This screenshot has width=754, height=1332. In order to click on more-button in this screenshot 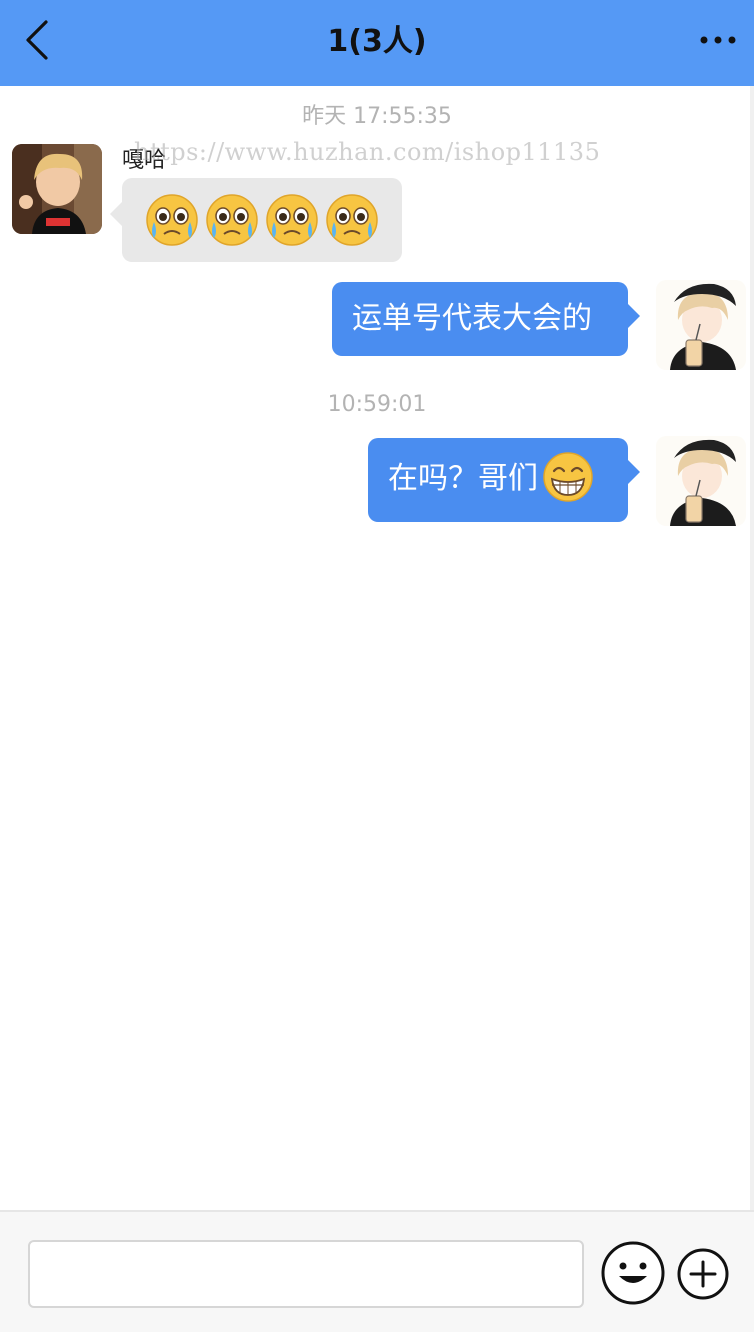, I will do `click(718, 40)`.